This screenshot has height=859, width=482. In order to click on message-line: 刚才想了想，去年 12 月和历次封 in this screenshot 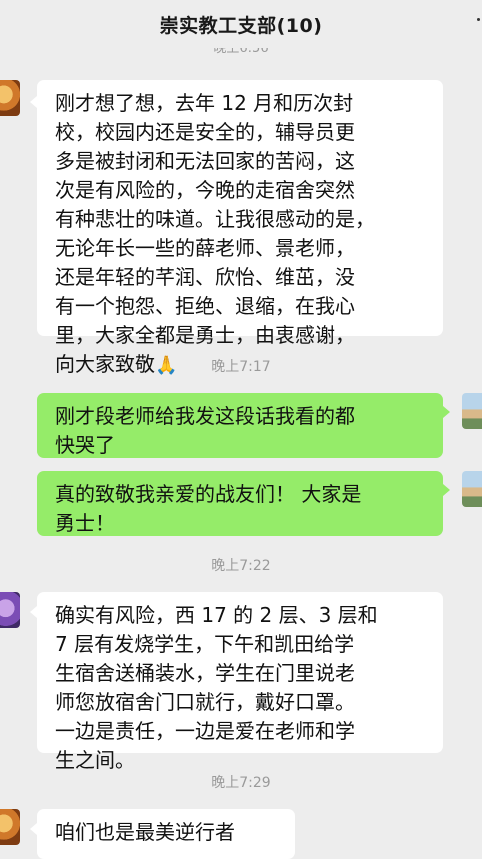, I will do `click(204, 103)`.